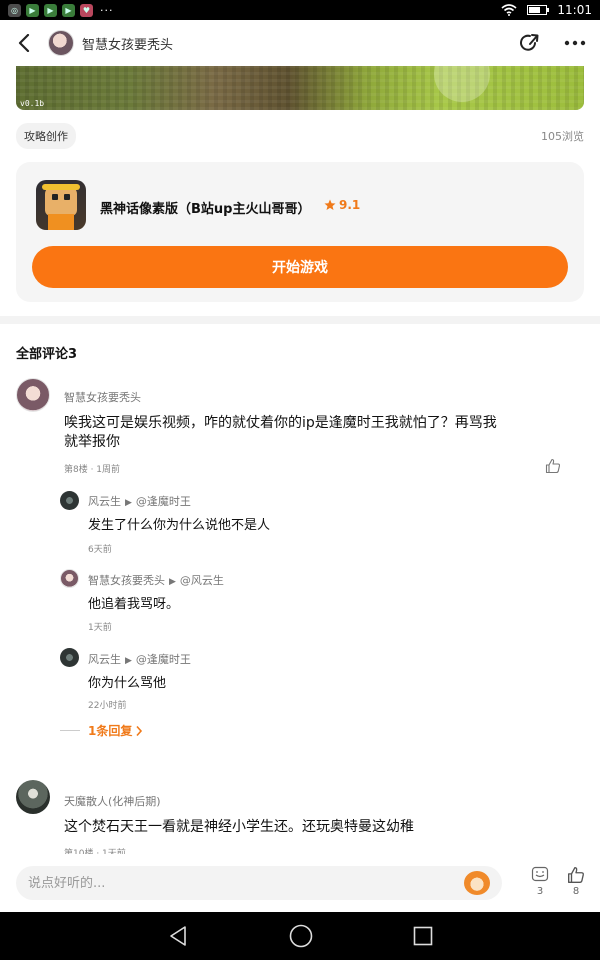 The width and height of the screenshot is (600, 960). Describe the element at coordinates (134, 604) in the screenshot. I see `reply-text: 他追着我骂呀。` at that location.